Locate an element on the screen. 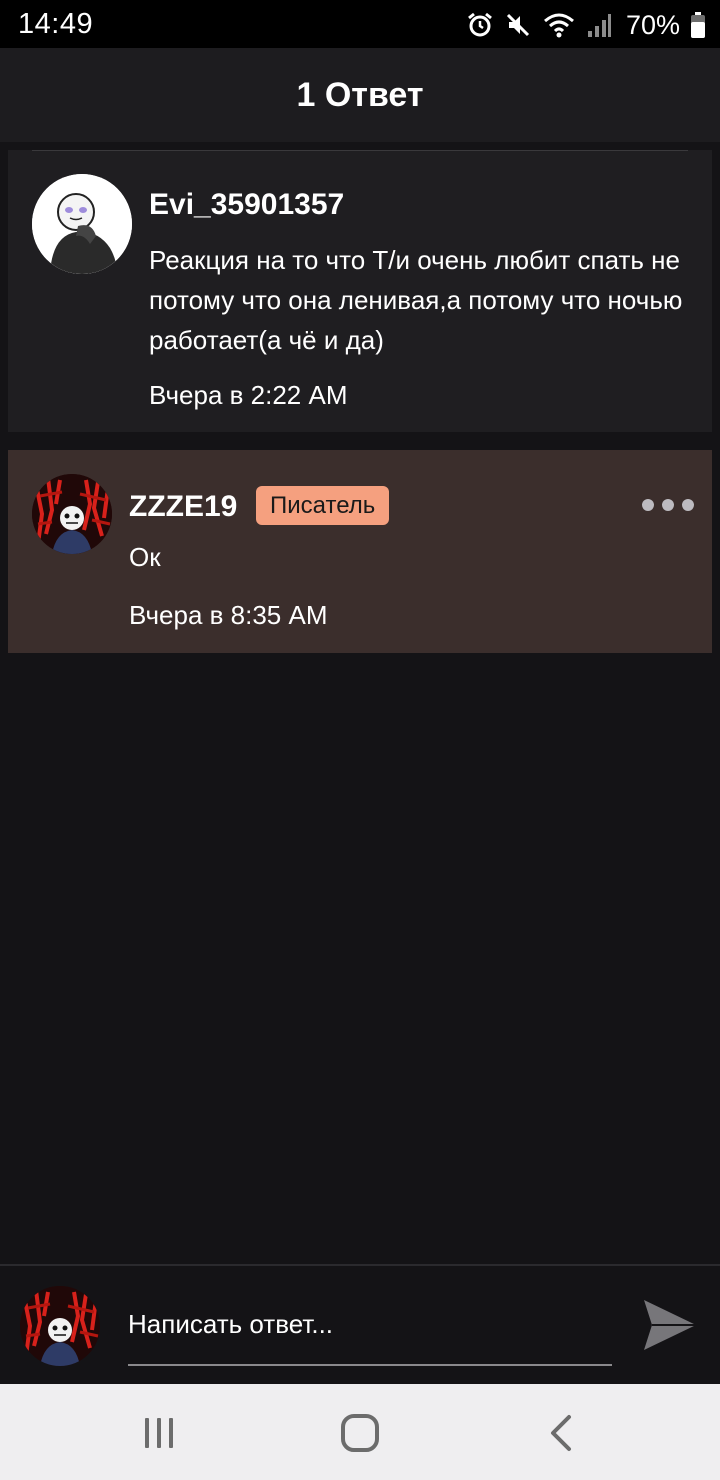 The image size is (720, 1480). current-user-avatar is located at coordinates (60, 1326).